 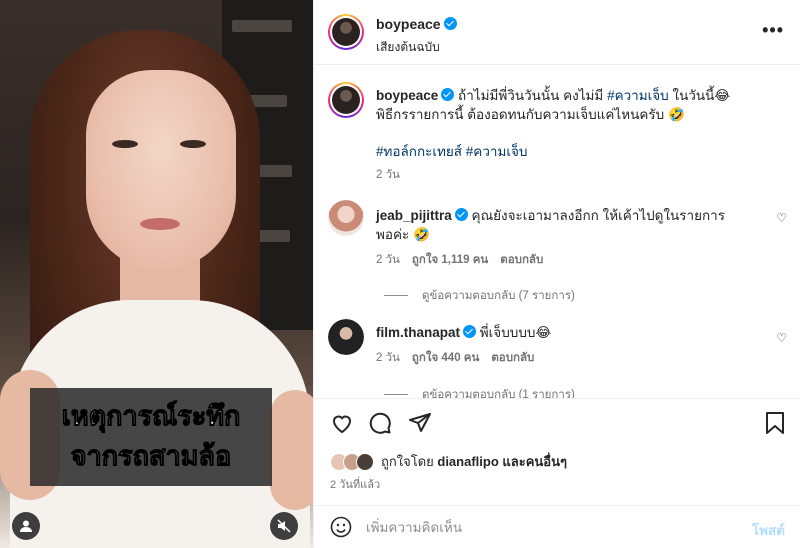 I want to click on caption-time: 2 วัน, so click(x=388, y=175).